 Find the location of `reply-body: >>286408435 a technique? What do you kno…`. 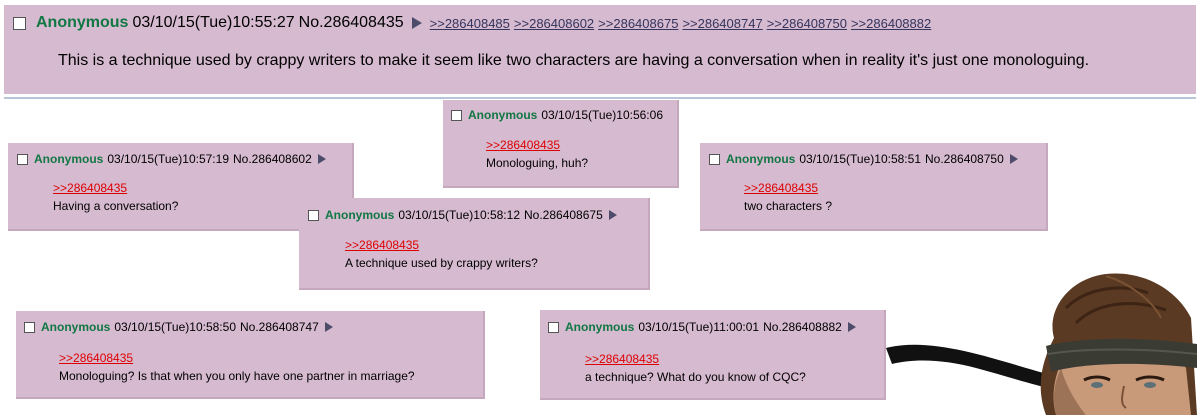

reply-body: >>286408435 a technique? What do you kno… is located at coordinates (695, 368).